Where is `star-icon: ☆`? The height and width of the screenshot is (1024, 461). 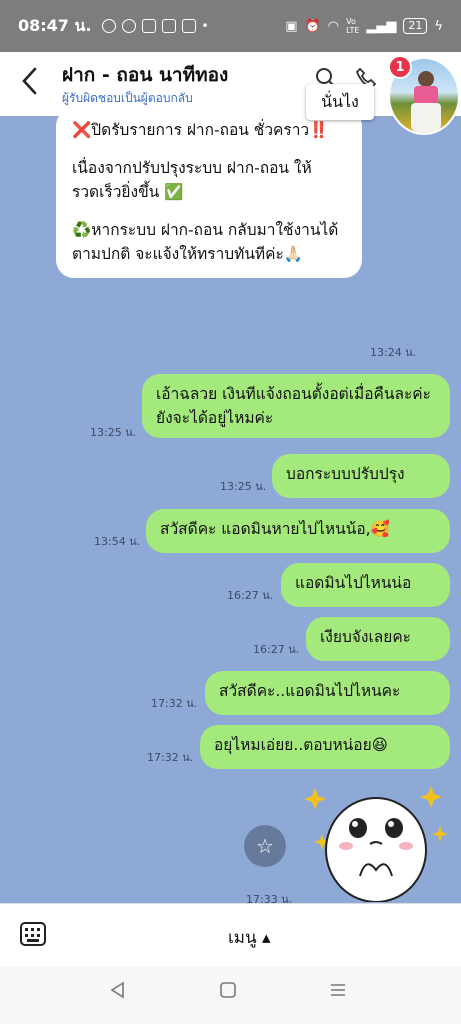
star-icon: ☆ is located at coordinates (265, 846).